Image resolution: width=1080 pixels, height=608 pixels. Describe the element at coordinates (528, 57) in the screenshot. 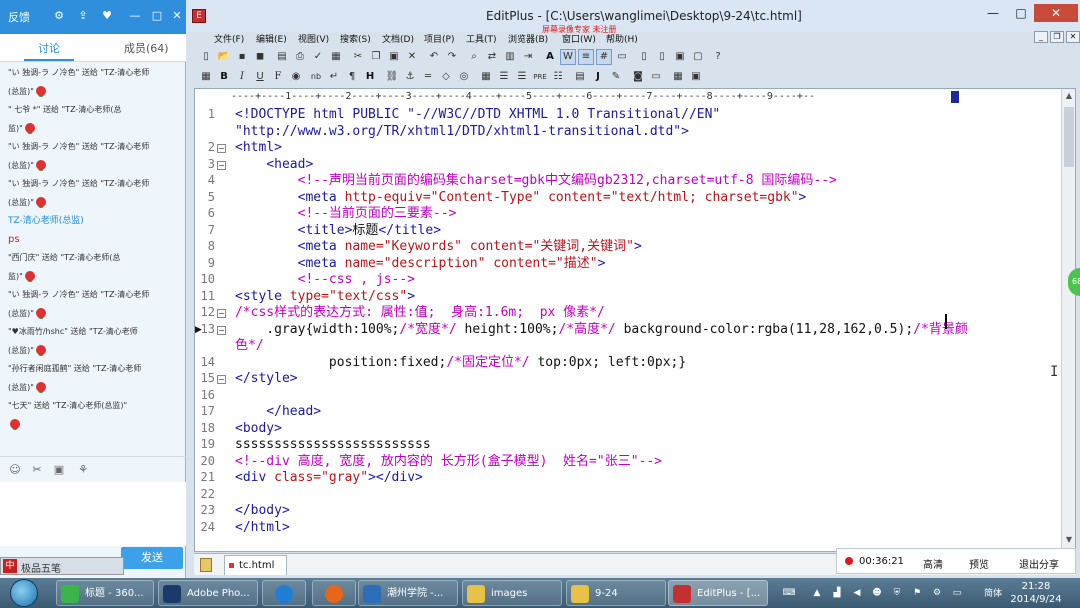

I see `goto-icon: ⇥` at that location.